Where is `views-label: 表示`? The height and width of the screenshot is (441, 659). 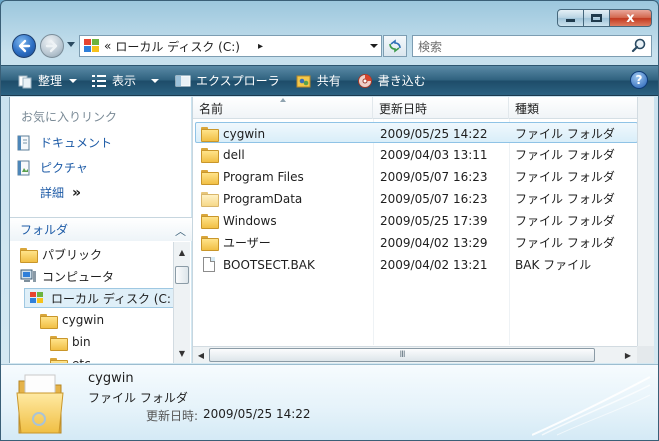 views-label: 表示 is located at coordinates (124, 81).